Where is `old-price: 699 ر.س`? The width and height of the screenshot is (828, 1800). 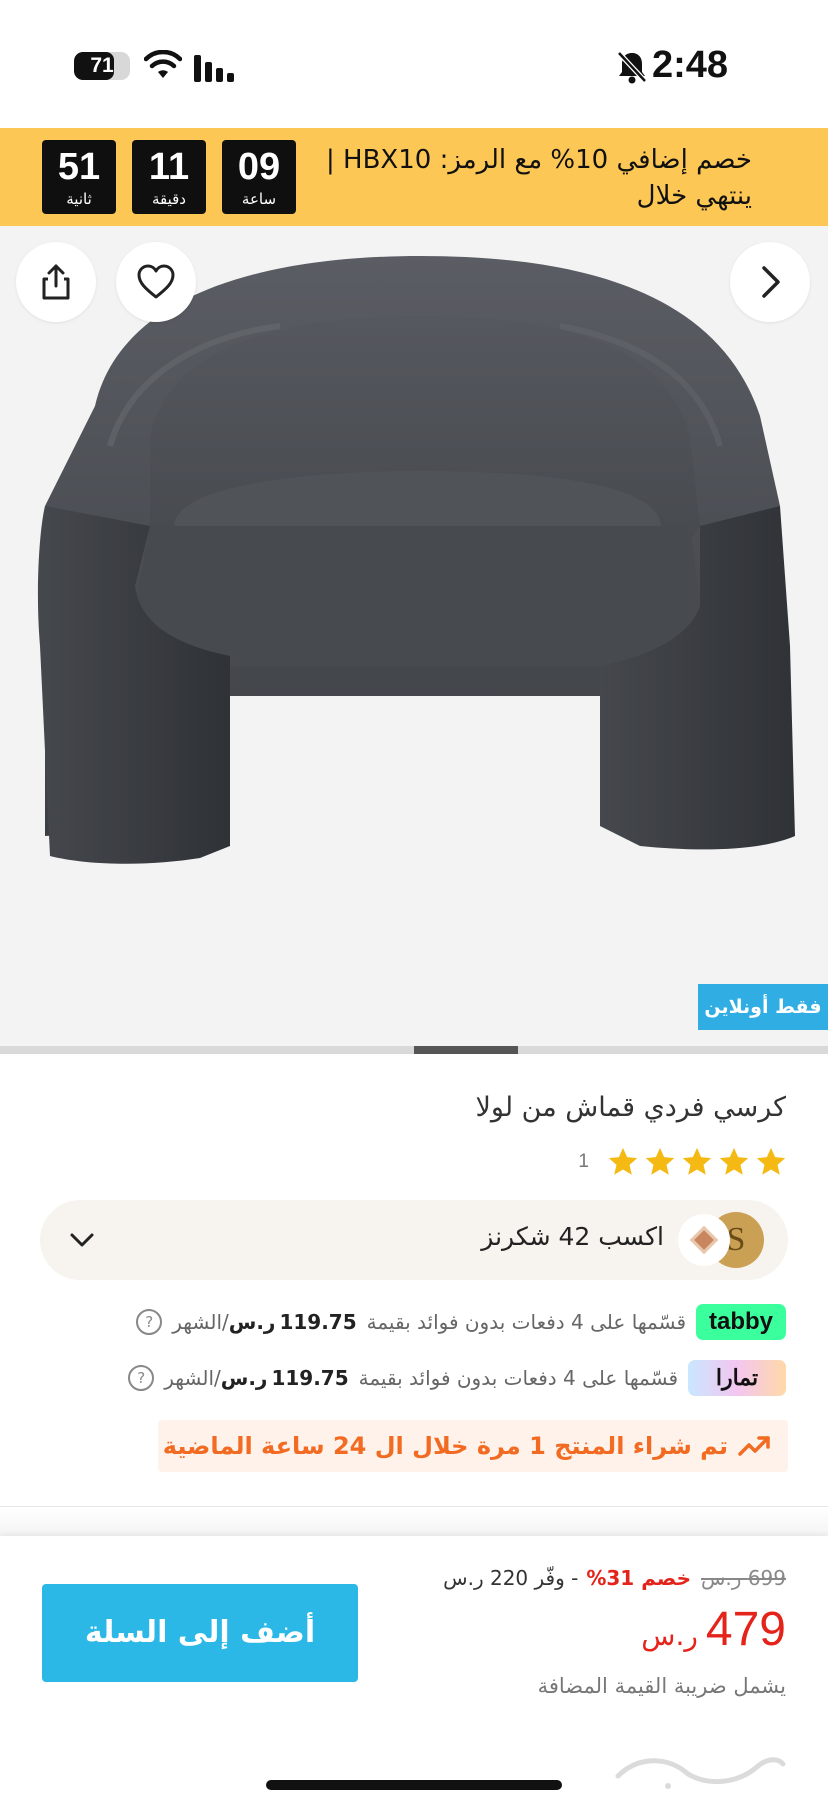 old-price: 699 ر.س is located at coordinates (743, 1578).